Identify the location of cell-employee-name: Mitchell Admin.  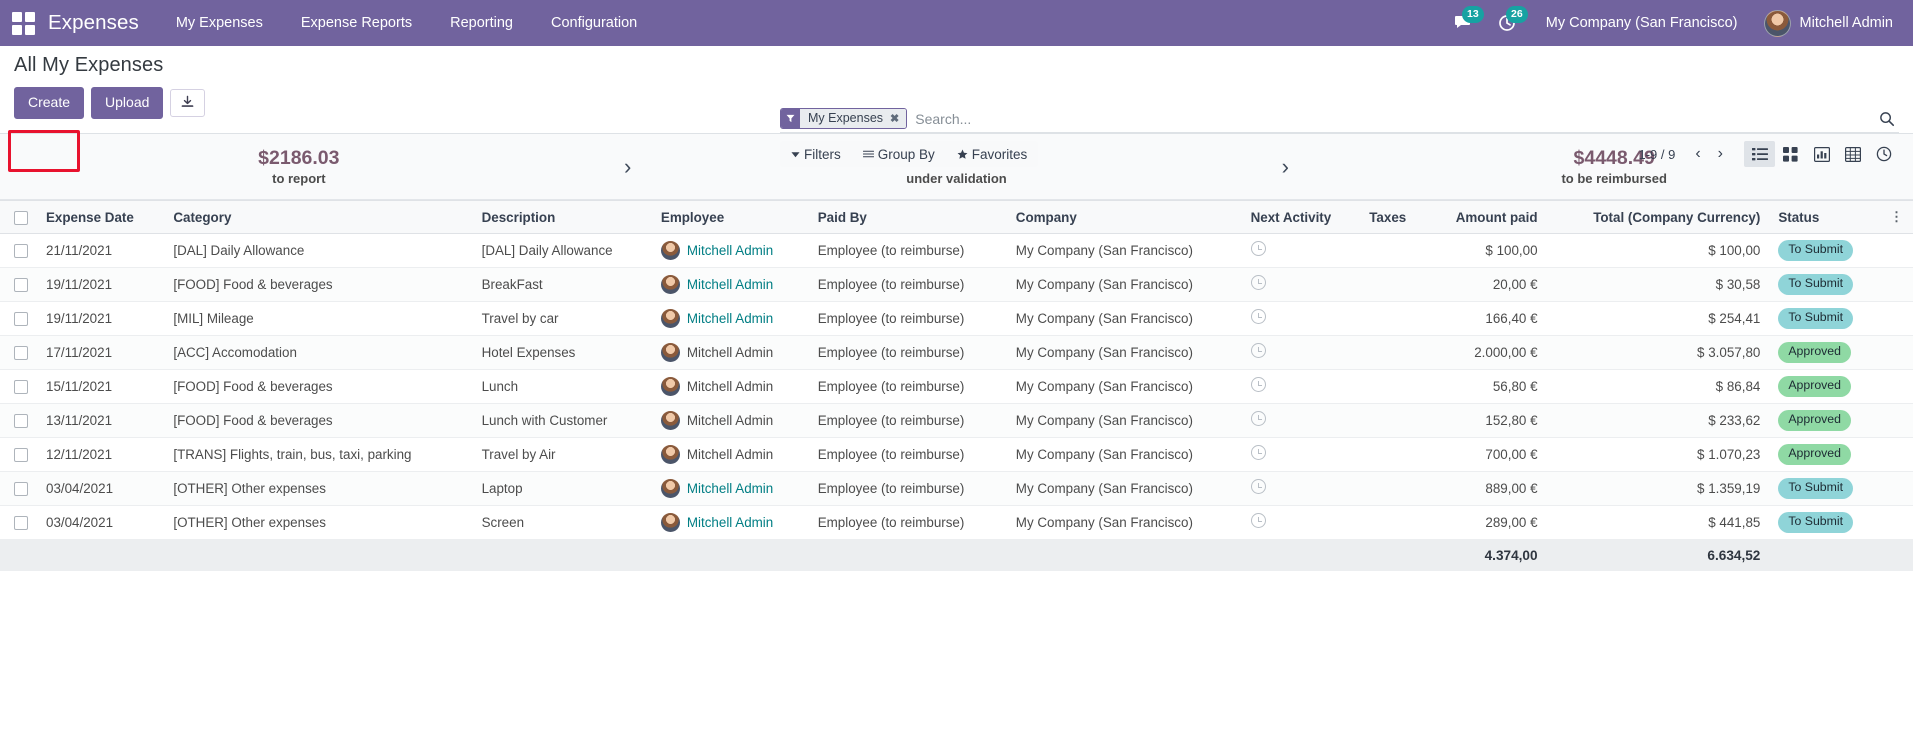
(730, 454).